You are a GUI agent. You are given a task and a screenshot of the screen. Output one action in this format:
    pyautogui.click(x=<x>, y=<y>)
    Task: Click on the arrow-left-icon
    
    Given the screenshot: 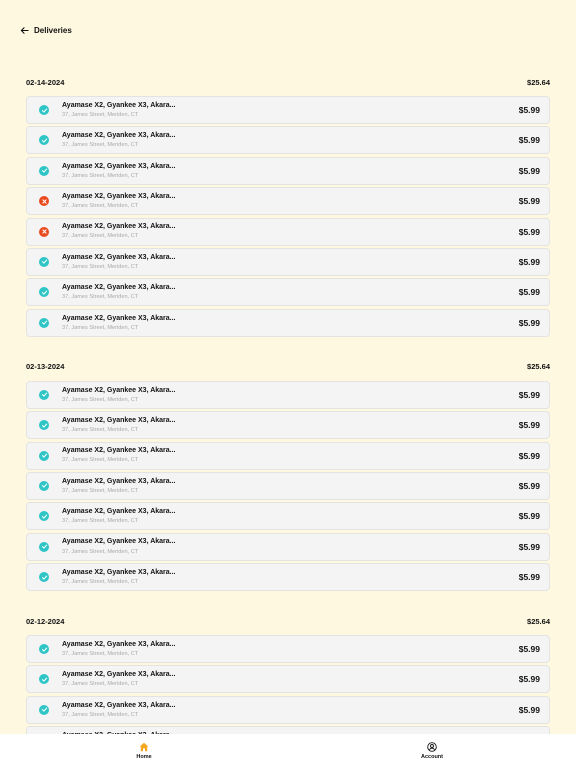 What is the action you would take?
    pyautogui.click(x=24, y=30)
    